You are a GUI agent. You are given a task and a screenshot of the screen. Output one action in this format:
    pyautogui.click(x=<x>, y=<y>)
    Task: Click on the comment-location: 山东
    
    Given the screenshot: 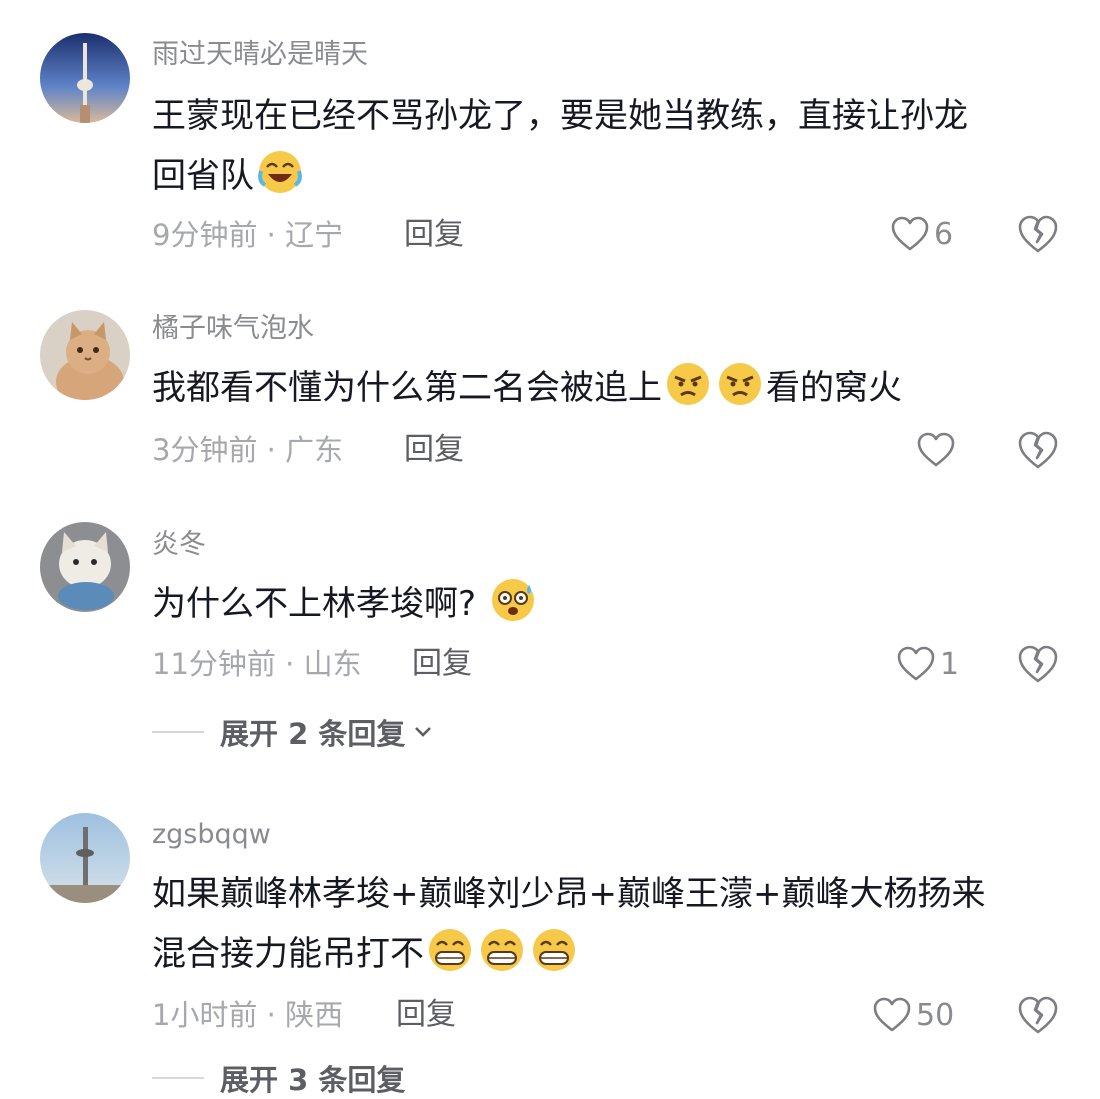 What is the action you would take?
    pyautogui.click(x=332, y=664)
    